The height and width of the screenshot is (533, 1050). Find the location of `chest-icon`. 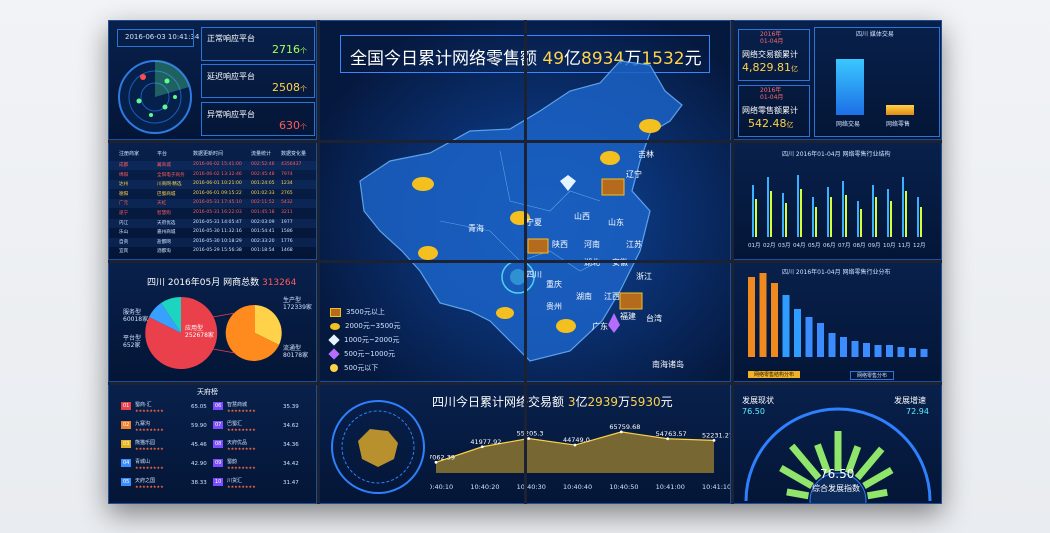

chest-icon is located at coordinates (335, 312).